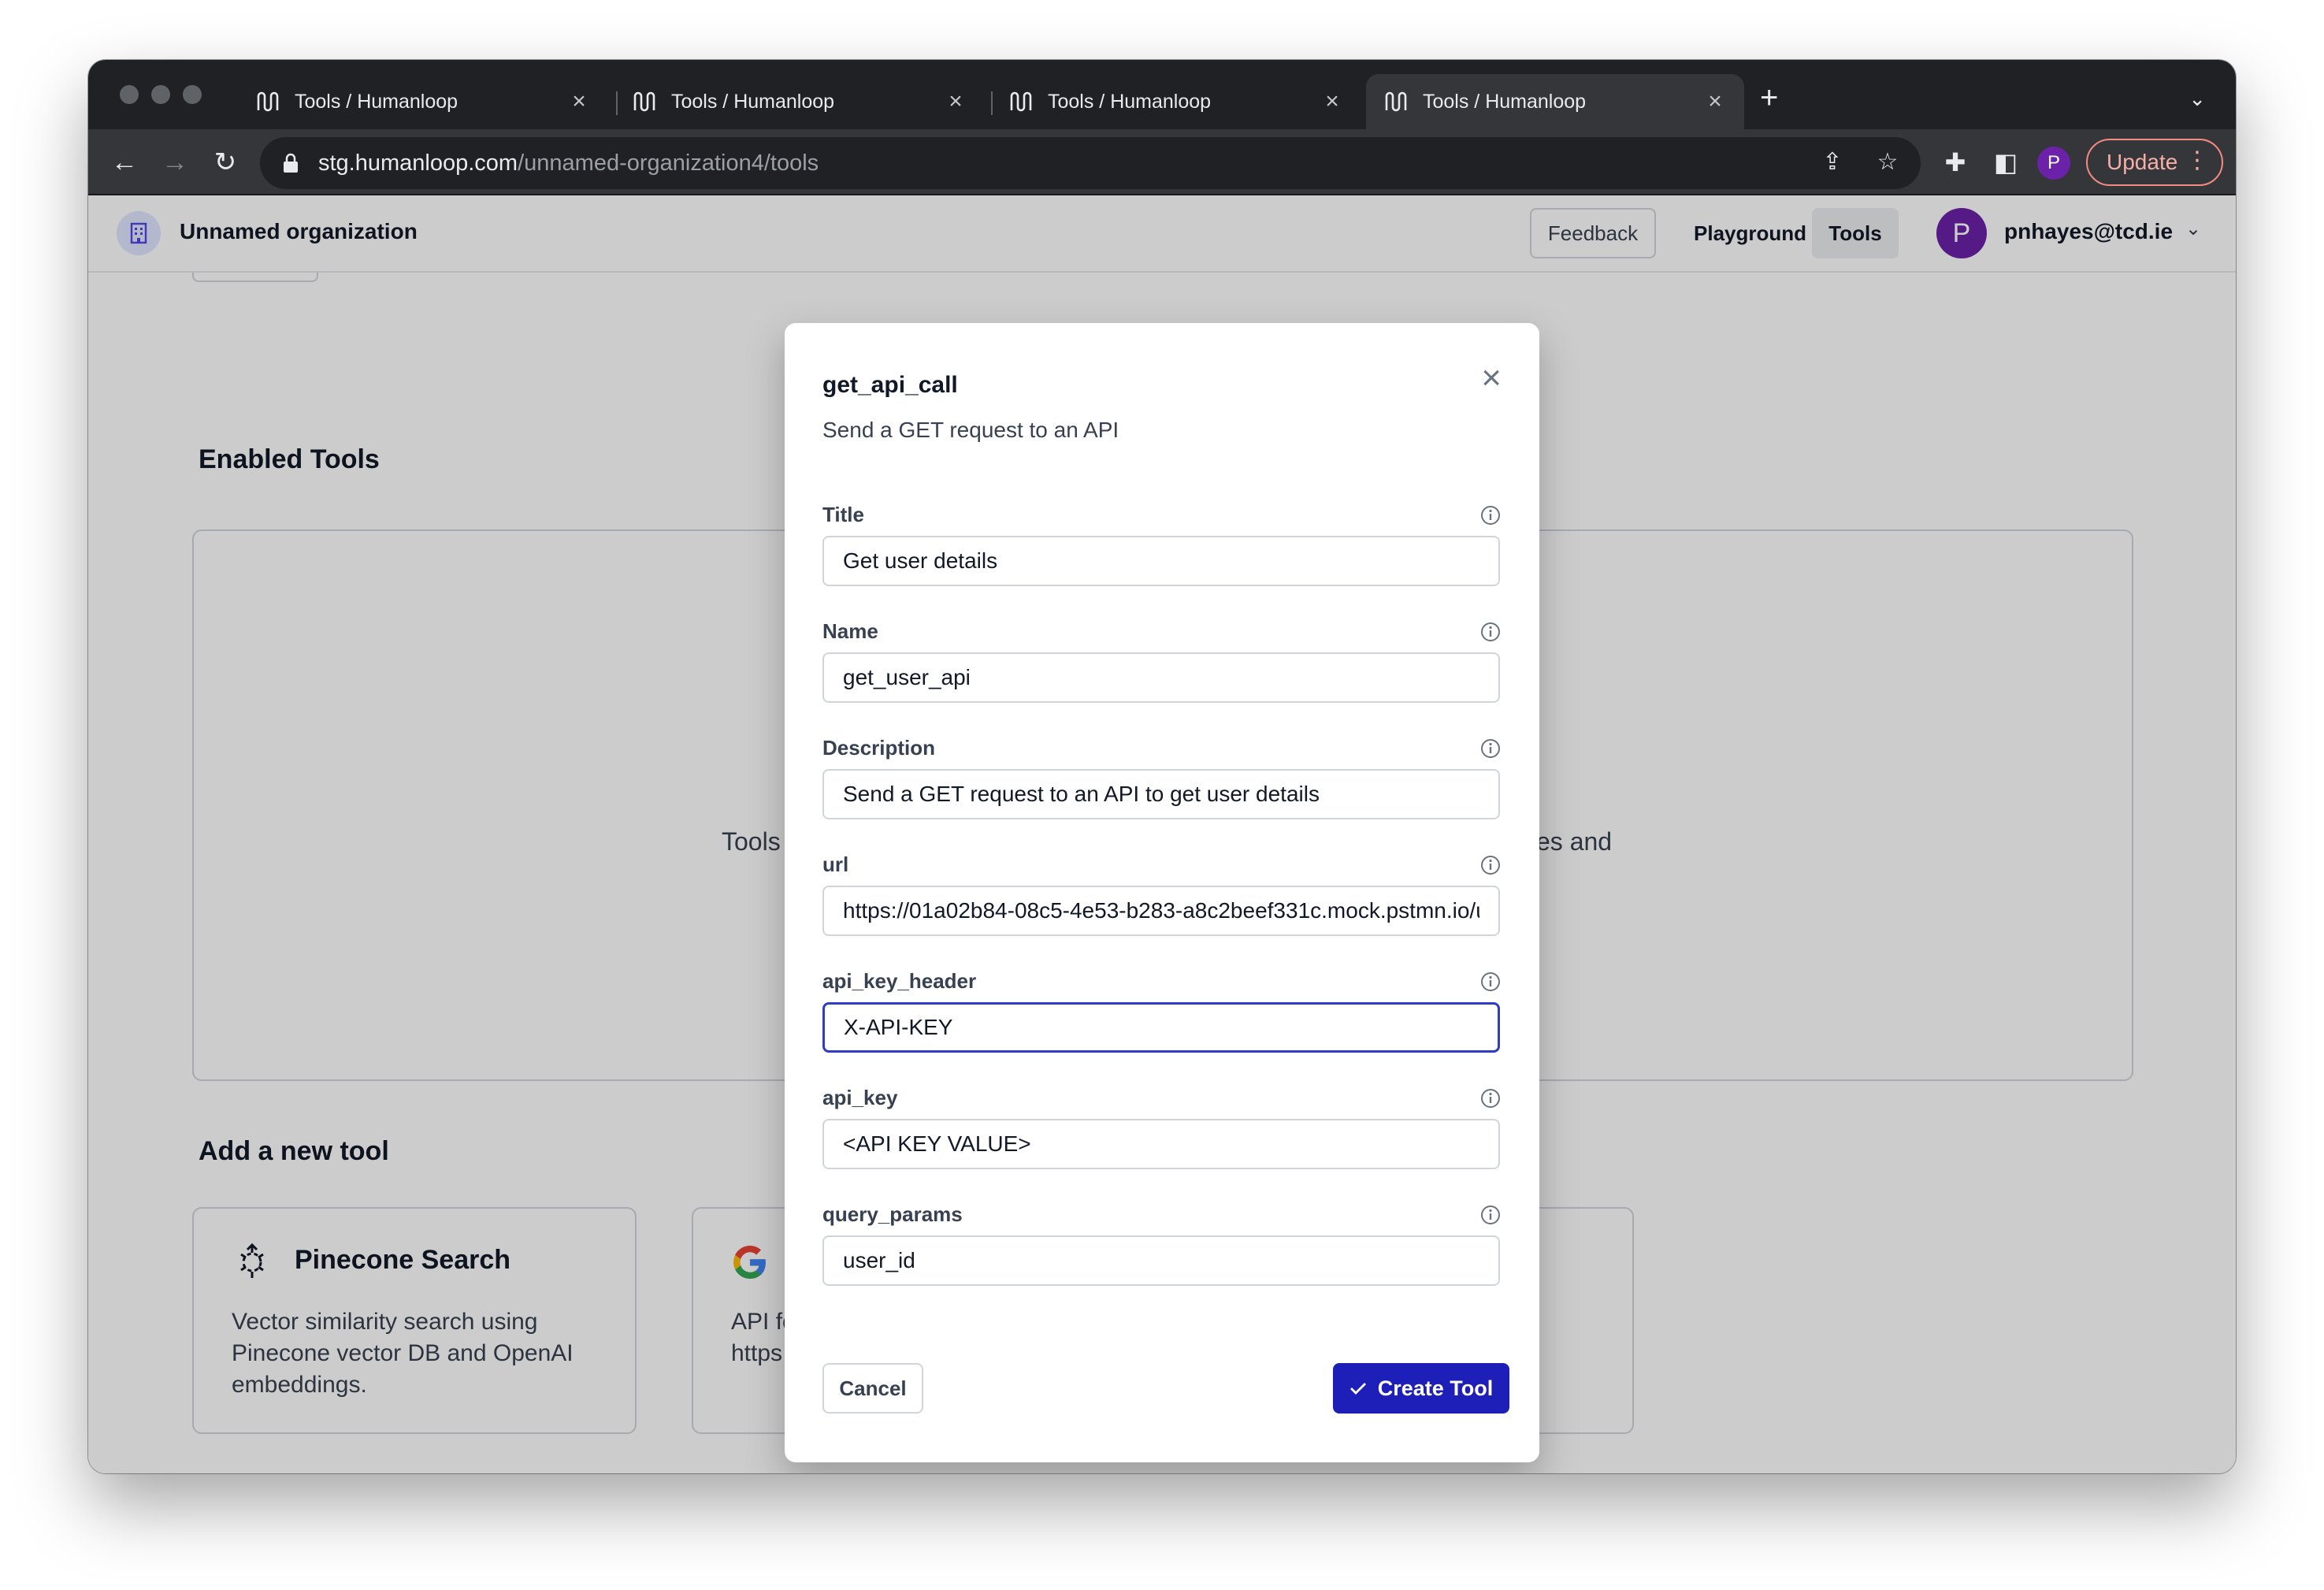 Image resolution: width=2324 pixels, height=1590 pixels. I want to click on profile-avatar: P, so click(2053, 163).